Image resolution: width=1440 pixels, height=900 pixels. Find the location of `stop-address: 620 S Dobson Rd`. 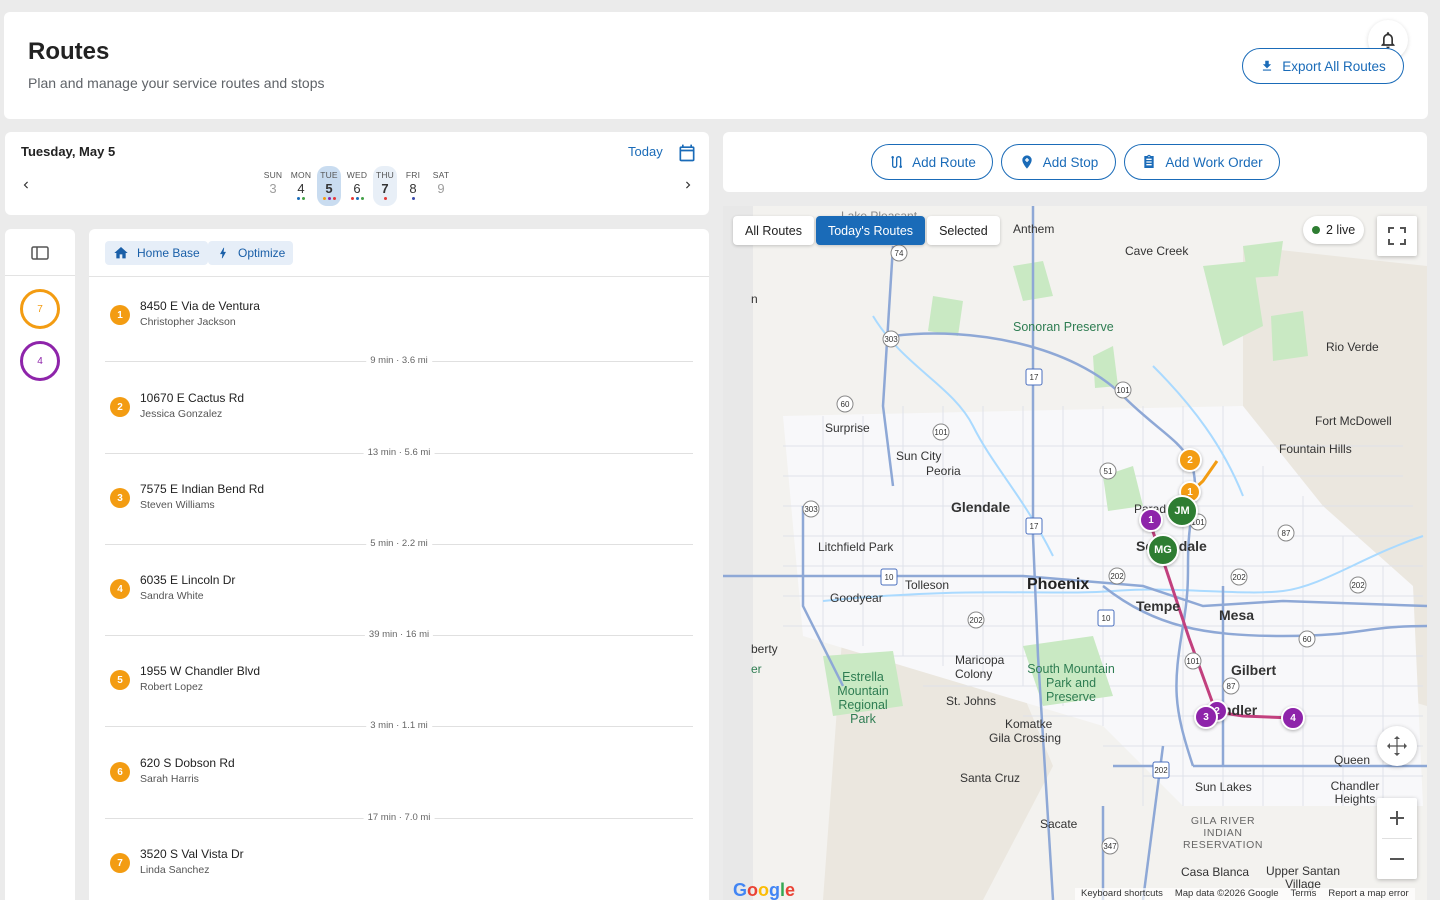

stop-address: 620 S Dobson Rd is located at coordinates (187, 763).